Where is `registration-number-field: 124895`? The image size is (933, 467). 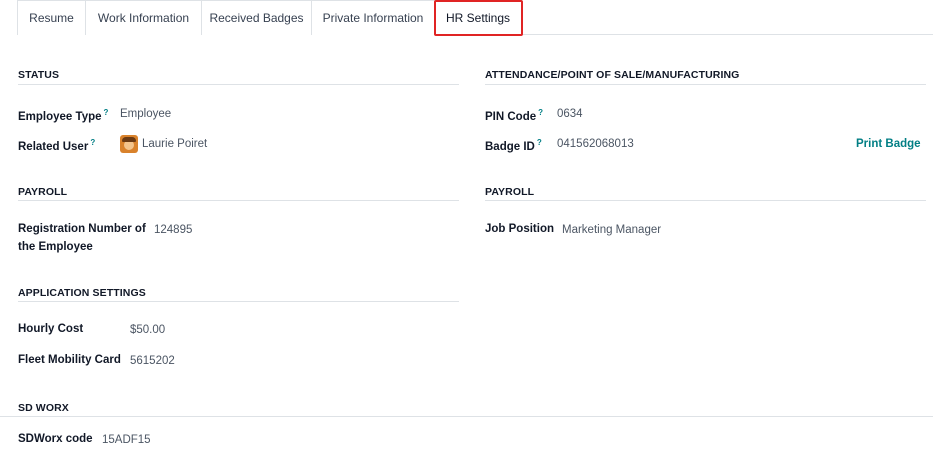
registration-number-field: 124895 is located at coordinates (173, 230).